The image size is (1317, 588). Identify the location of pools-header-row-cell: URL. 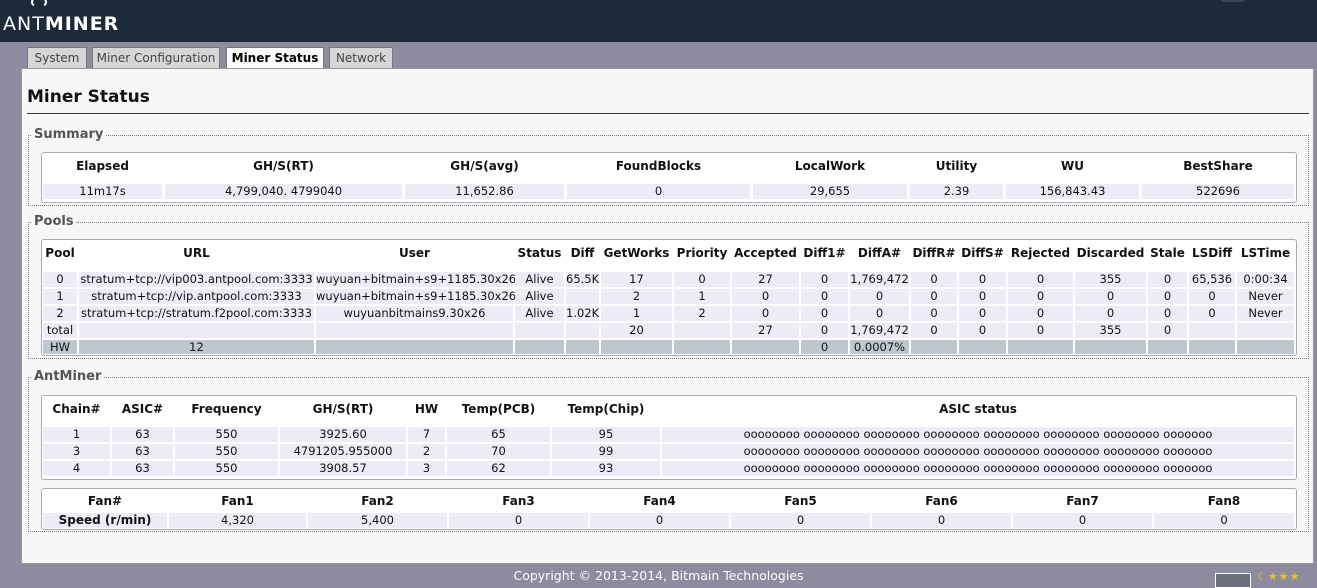
(196, 253).